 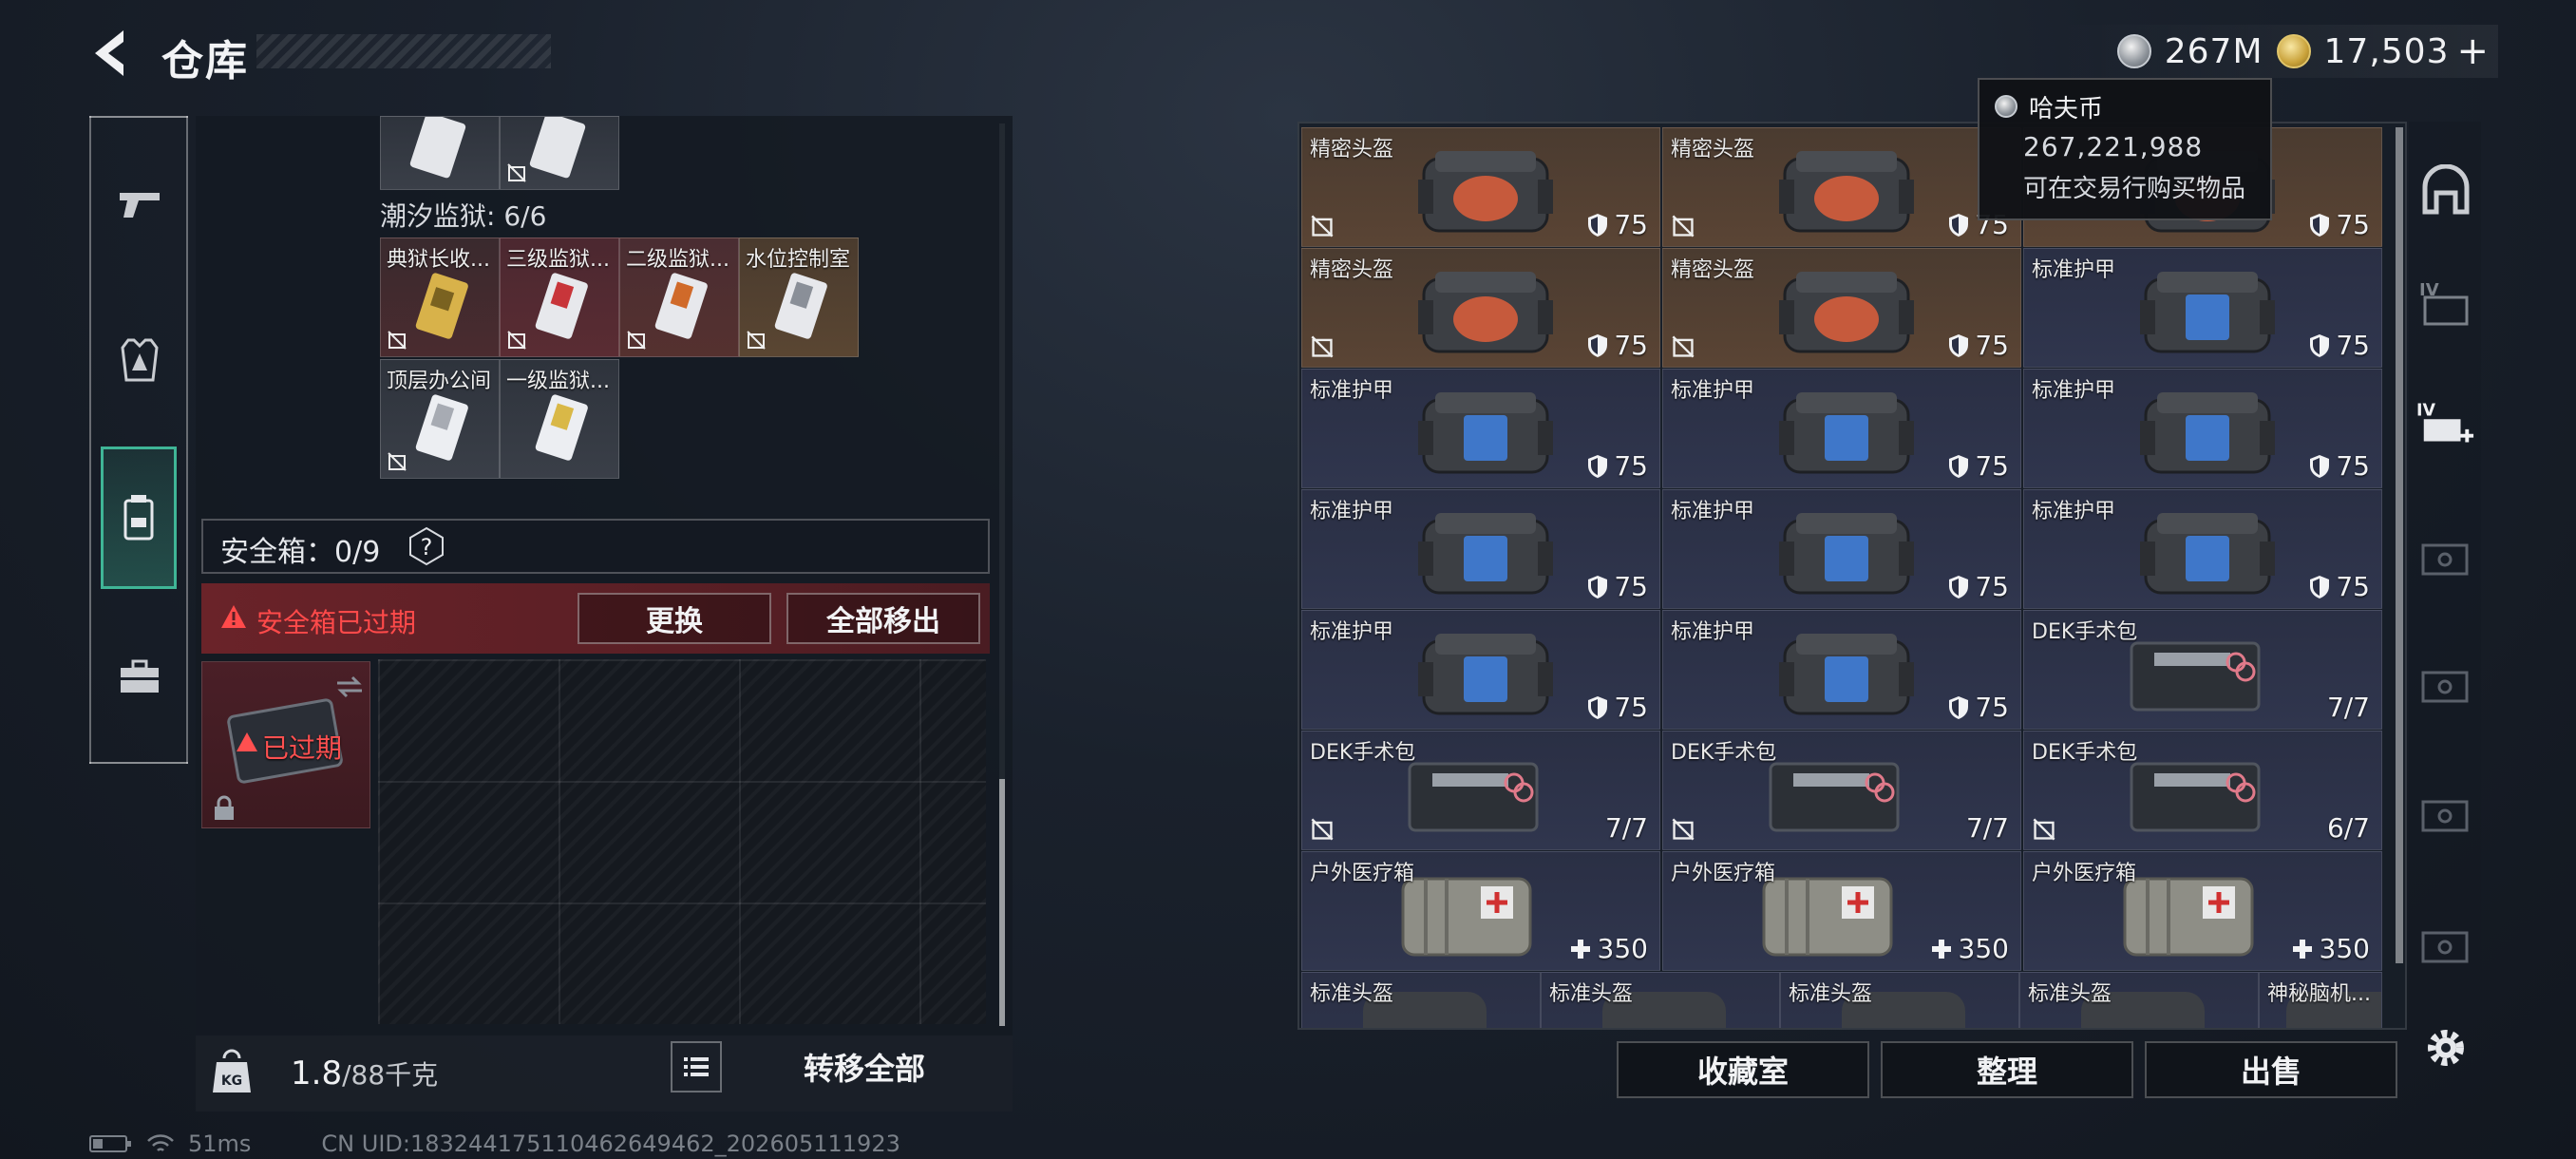 What do you see at coordinates (2445, 303) in the screenshot?
I see `storage-tab-iv: IV` at bounding box center [2445, 303].